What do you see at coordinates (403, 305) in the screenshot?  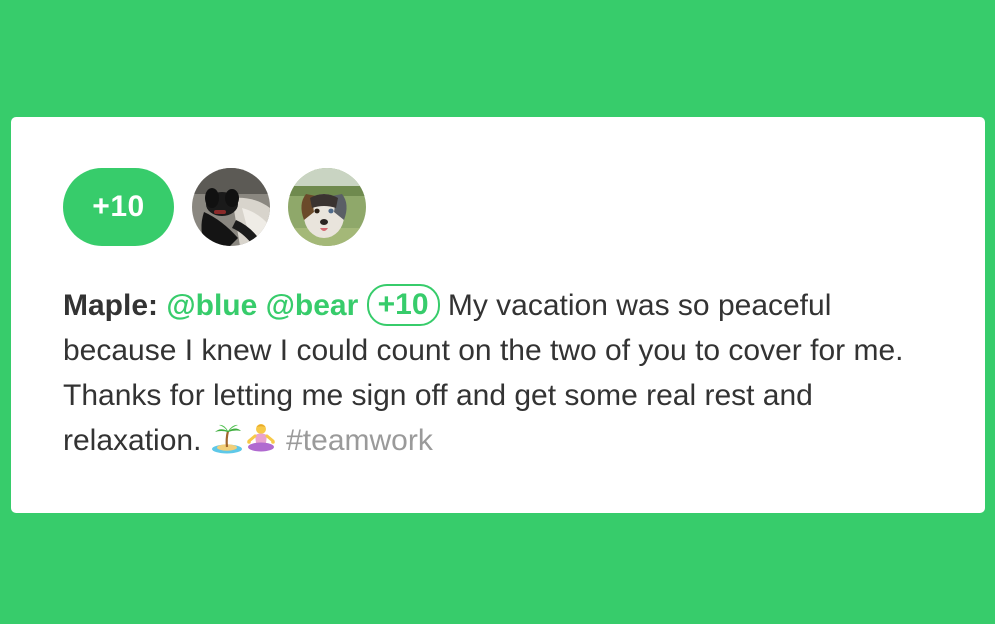 I see `inline-points-badge: +10` at bounding box center [403, 305].